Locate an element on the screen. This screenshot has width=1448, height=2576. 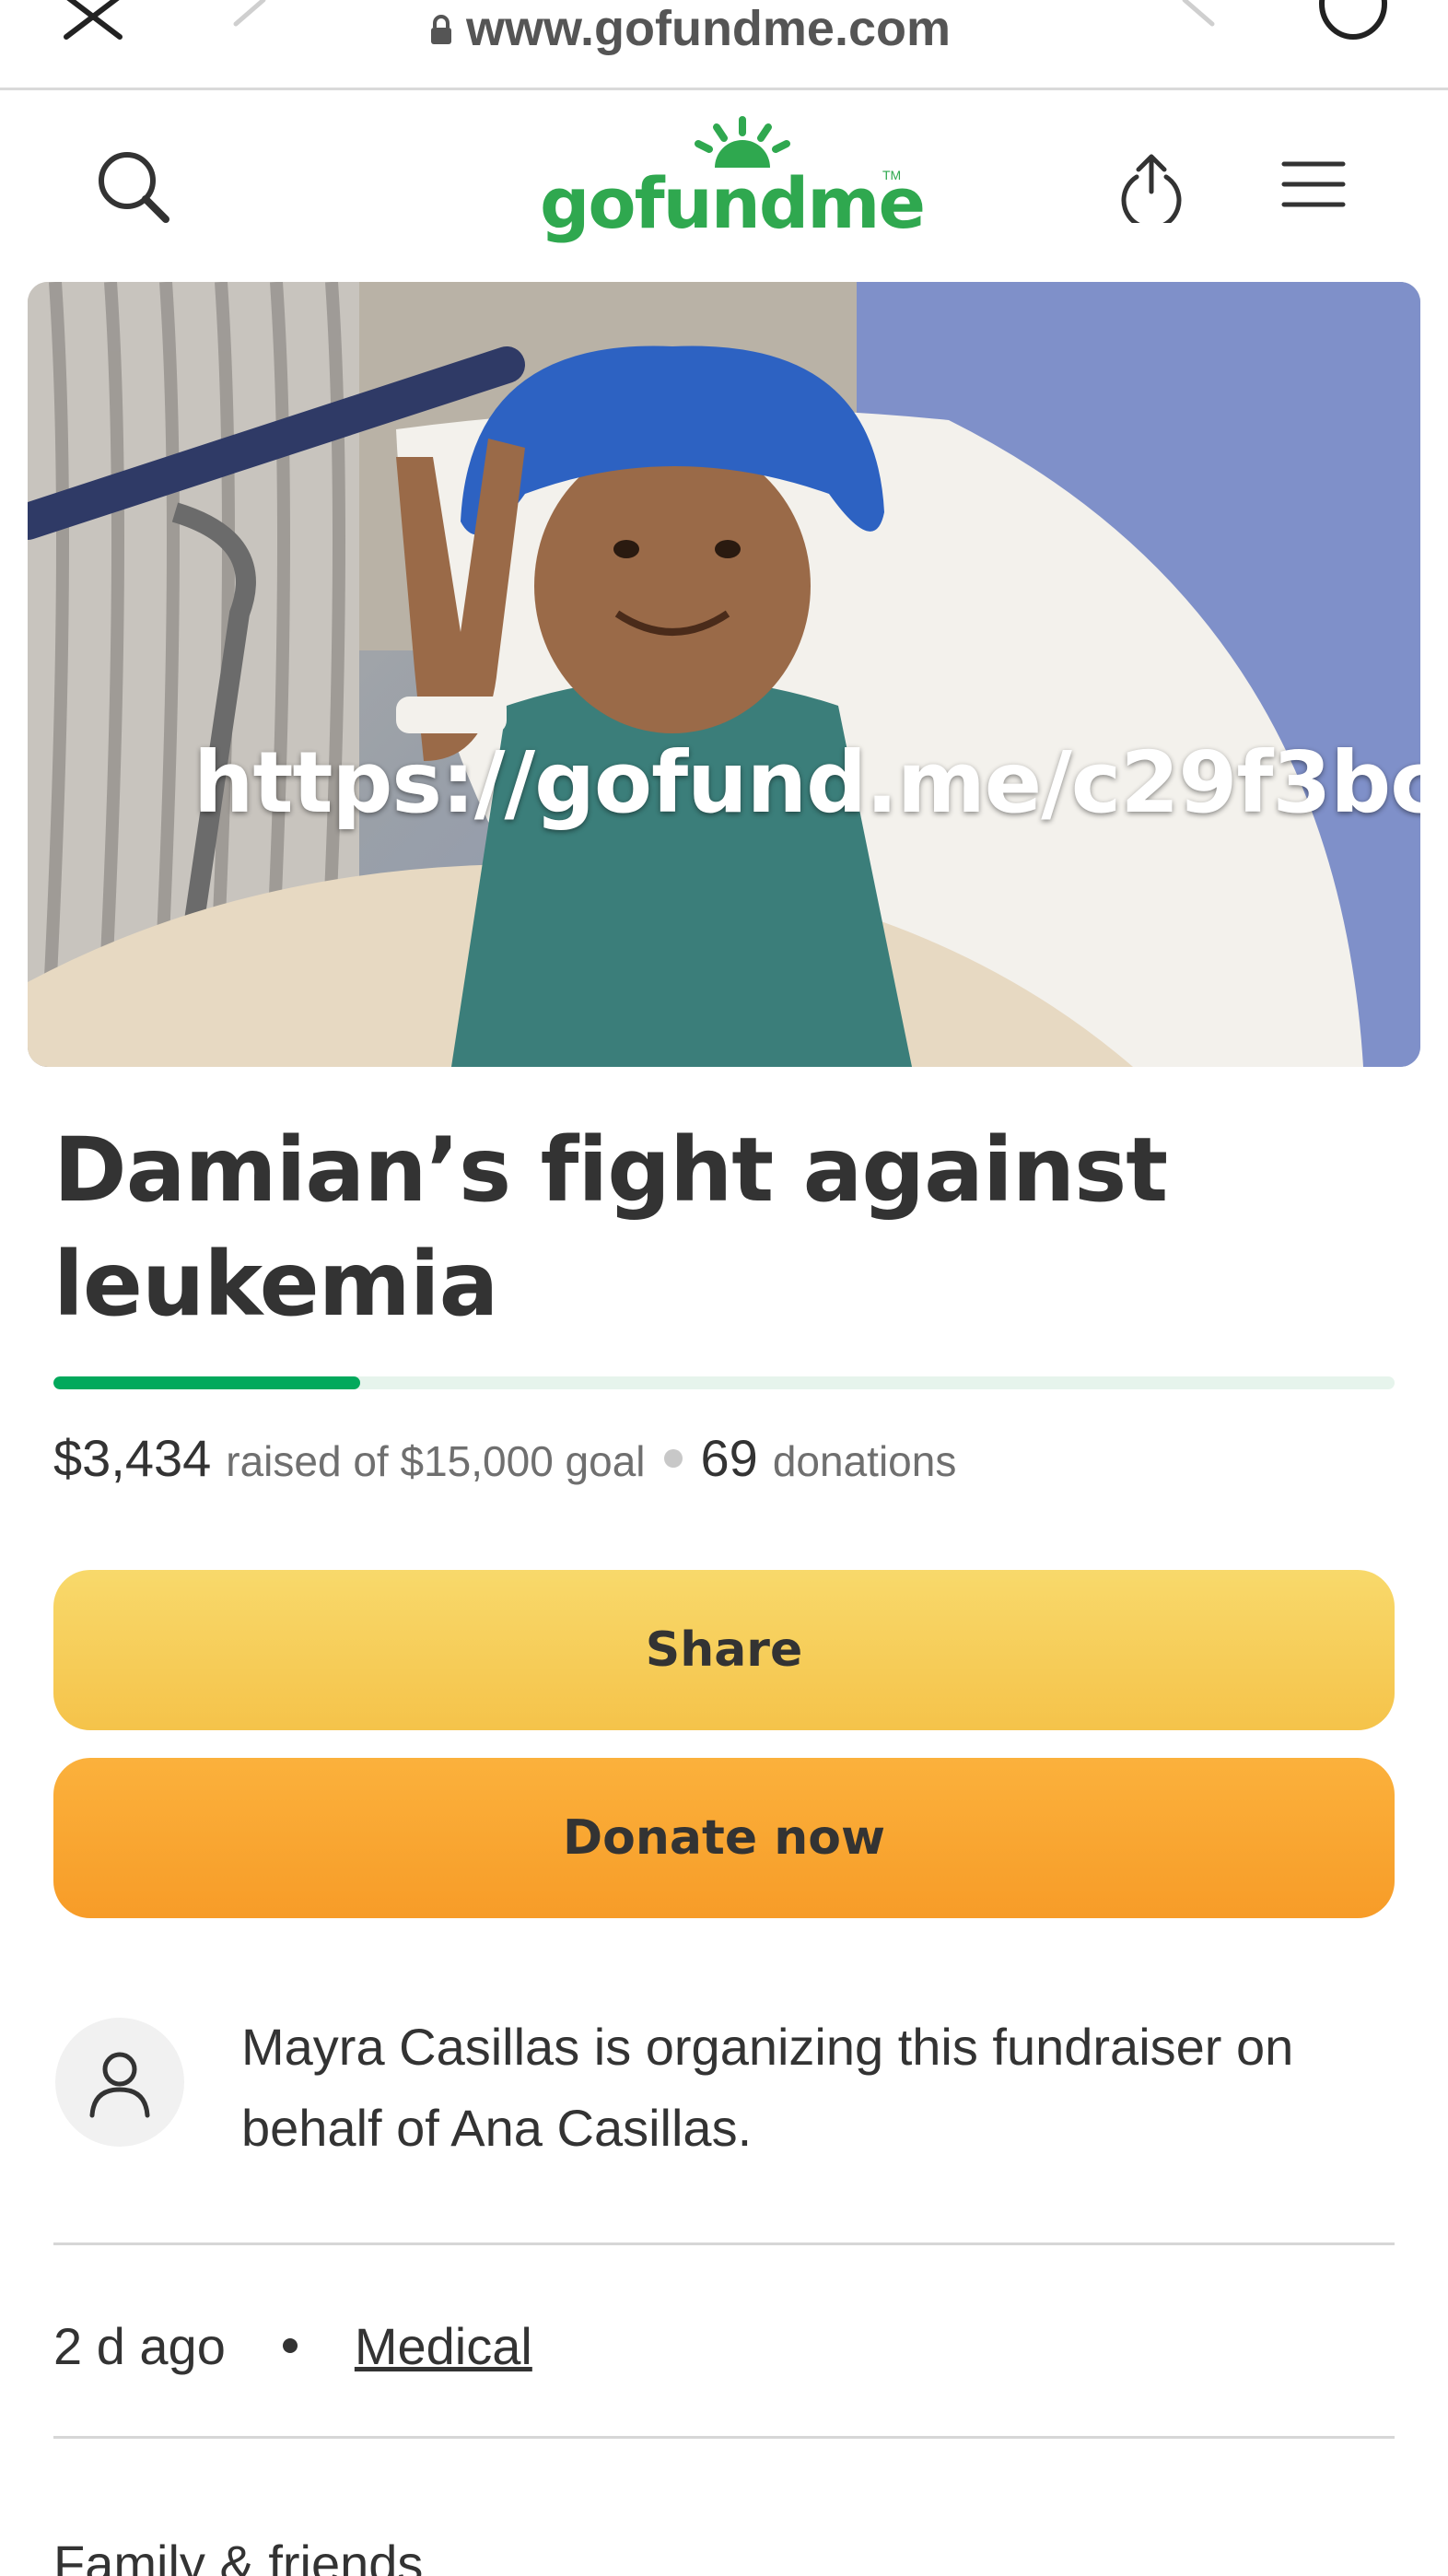
goal-text: raised of $15,000 goal is located at coordinates (436, 1461).